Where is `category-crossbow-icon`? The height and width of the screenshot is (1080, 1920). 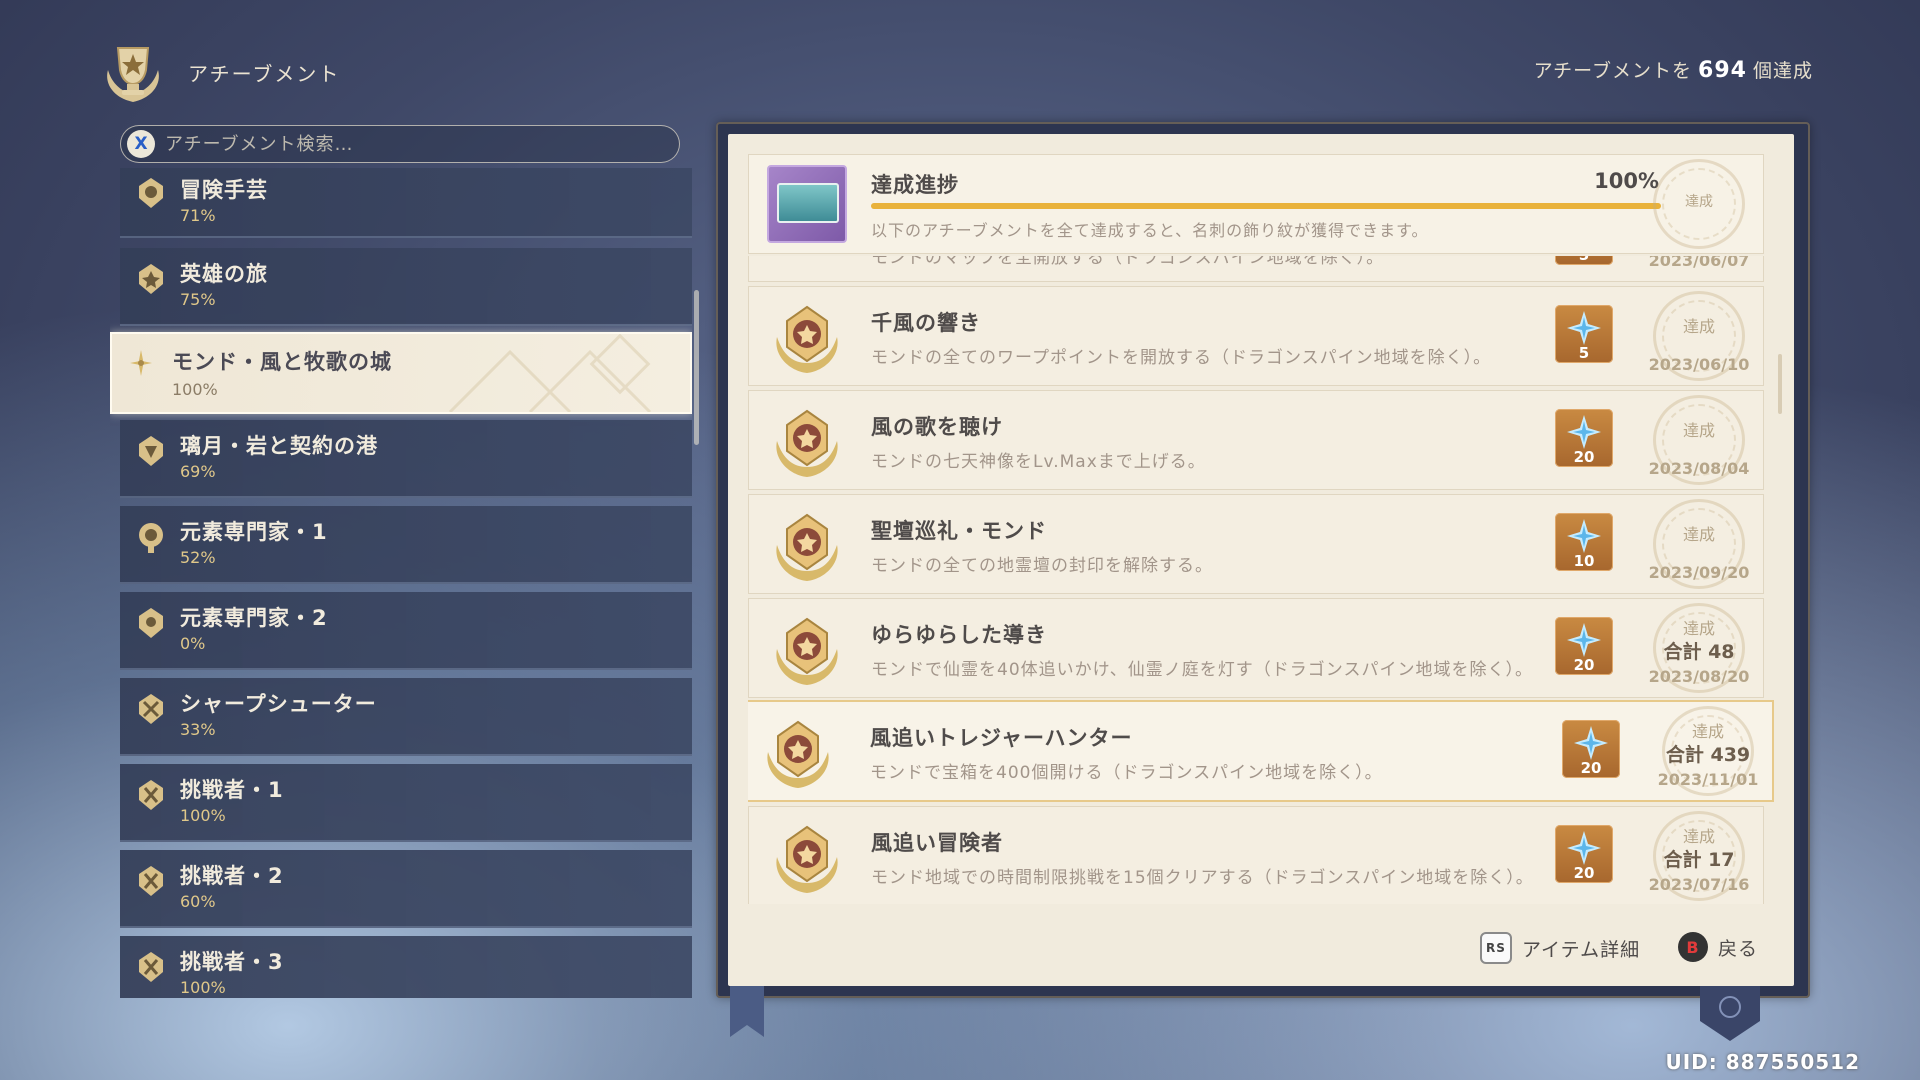 category-crossbow-icon is located at coordinates (151, 709).